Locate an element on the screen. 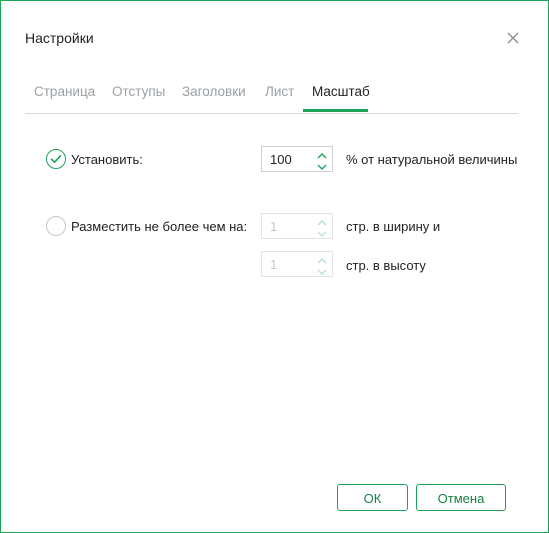 This screenshot has height=533, width=549. tab-page: Страница is located at coordinates (64, 91).